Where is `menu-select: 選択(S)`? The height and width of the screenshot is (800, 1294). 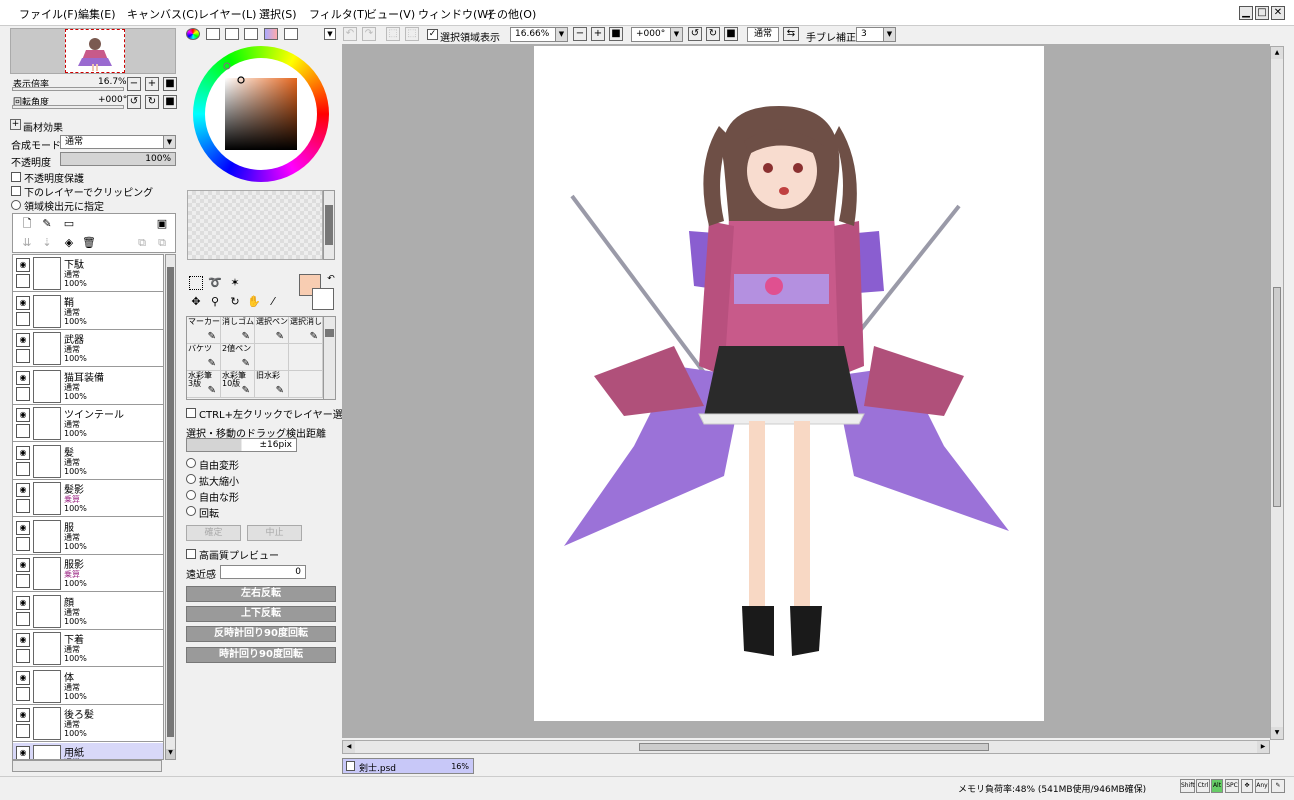 menu-select: 選択(S) is located at coordinates (278, 14).